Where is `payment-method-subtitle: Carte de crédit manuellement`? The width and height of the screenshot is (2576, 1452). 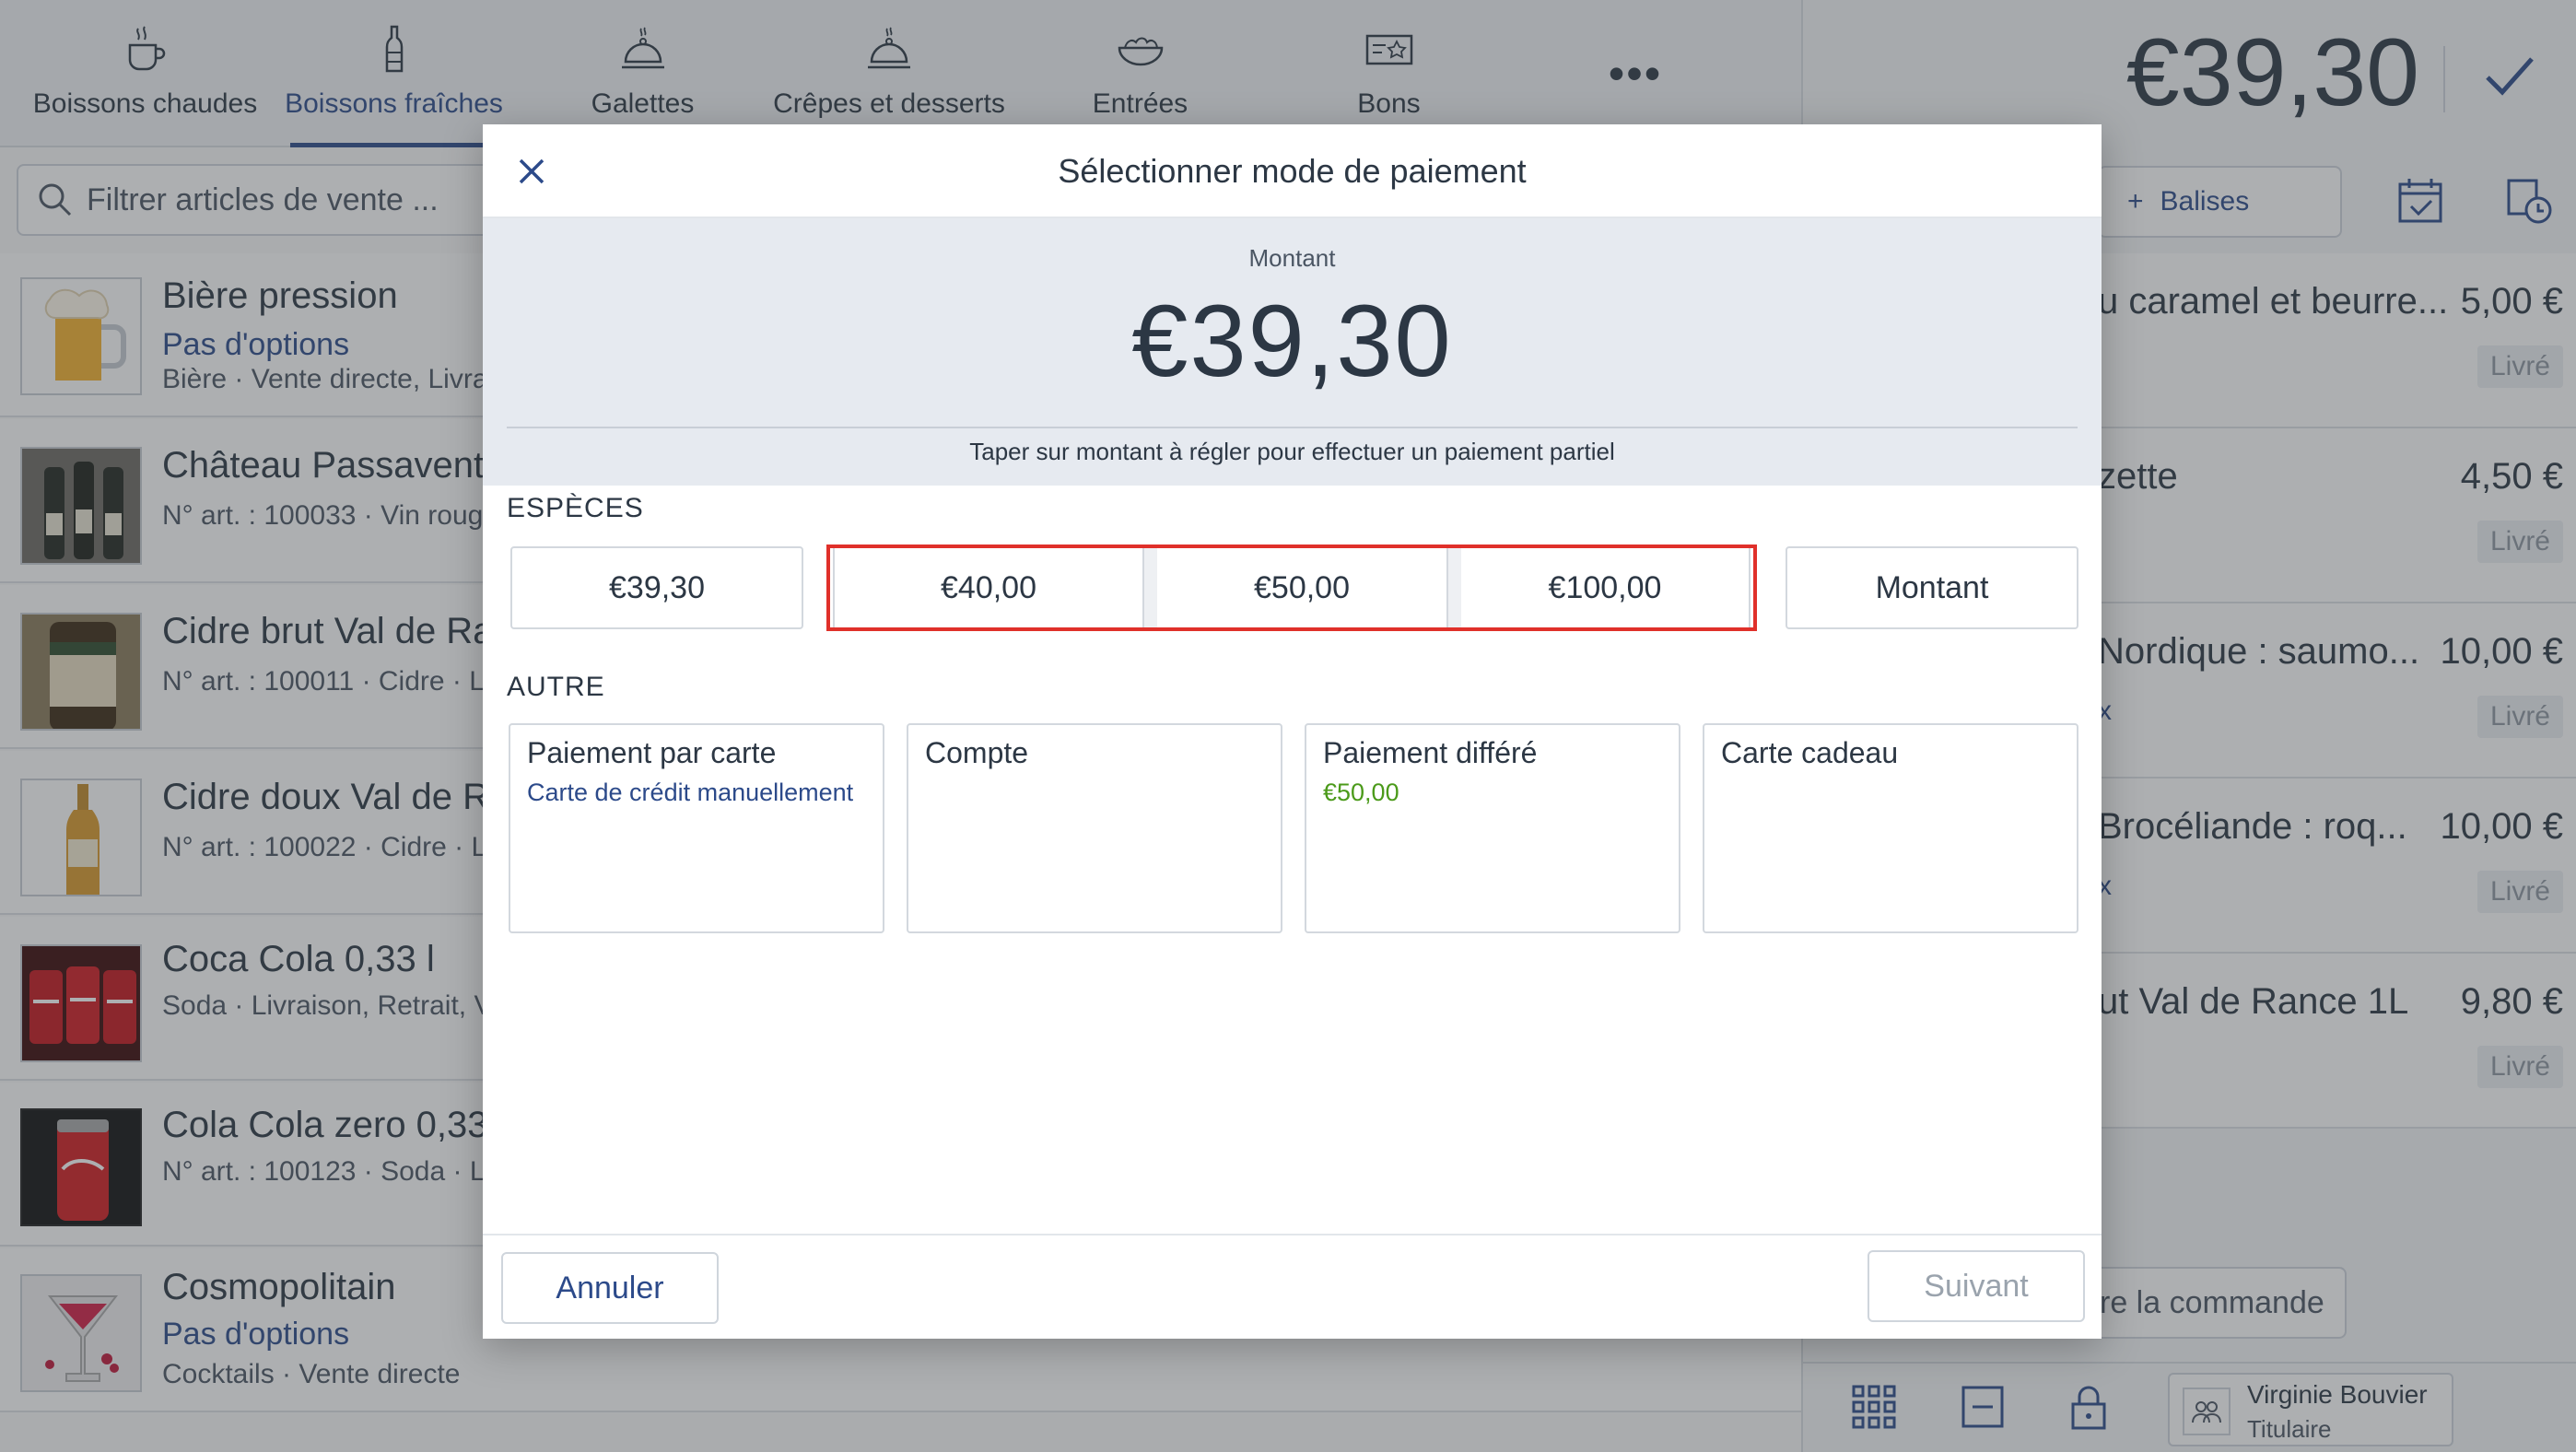 payment-method-subtitle: Carte de crédit manuellement is located at coordinates (690, 793).